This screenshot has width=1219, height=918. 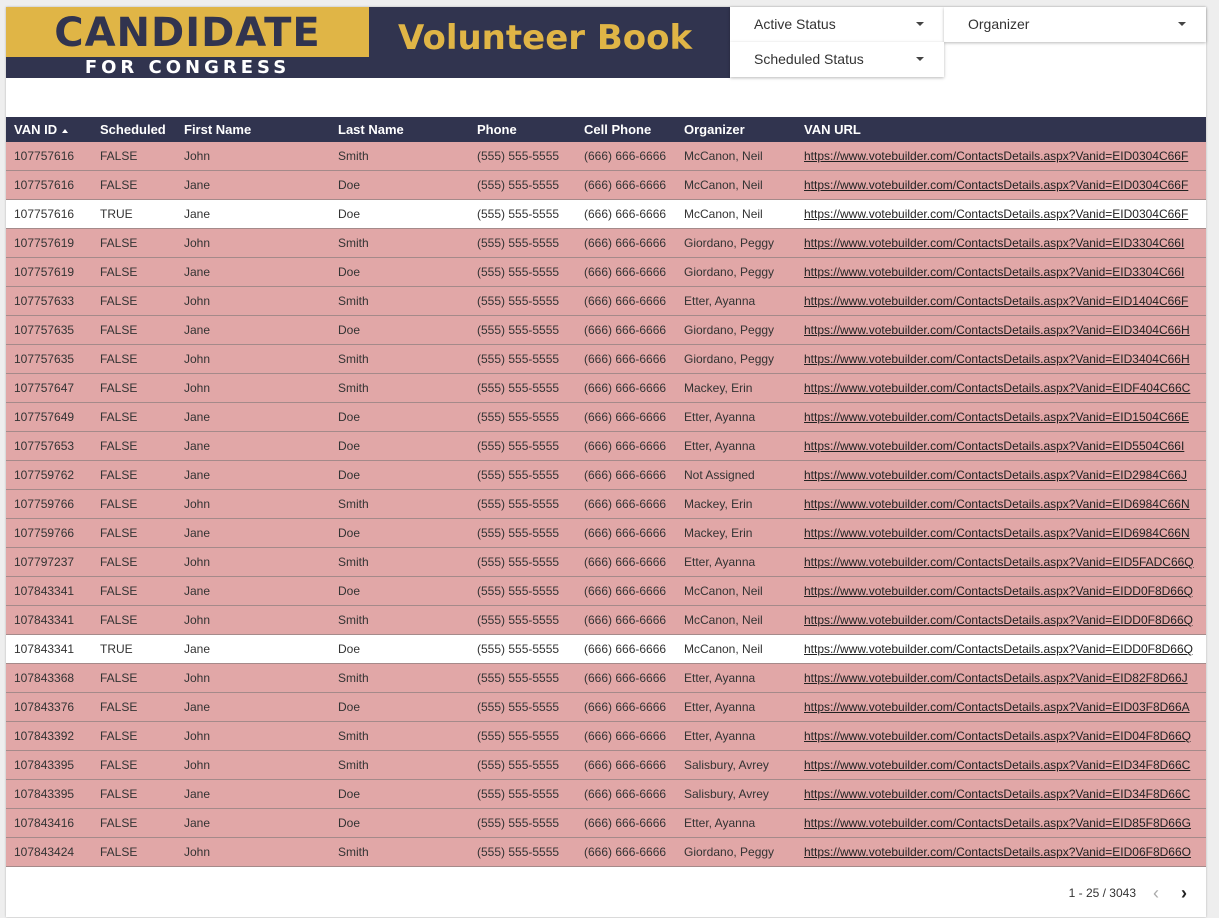 I want to click on scheduled-status-filter: Scheduled Status, so click(x=837, y=59).